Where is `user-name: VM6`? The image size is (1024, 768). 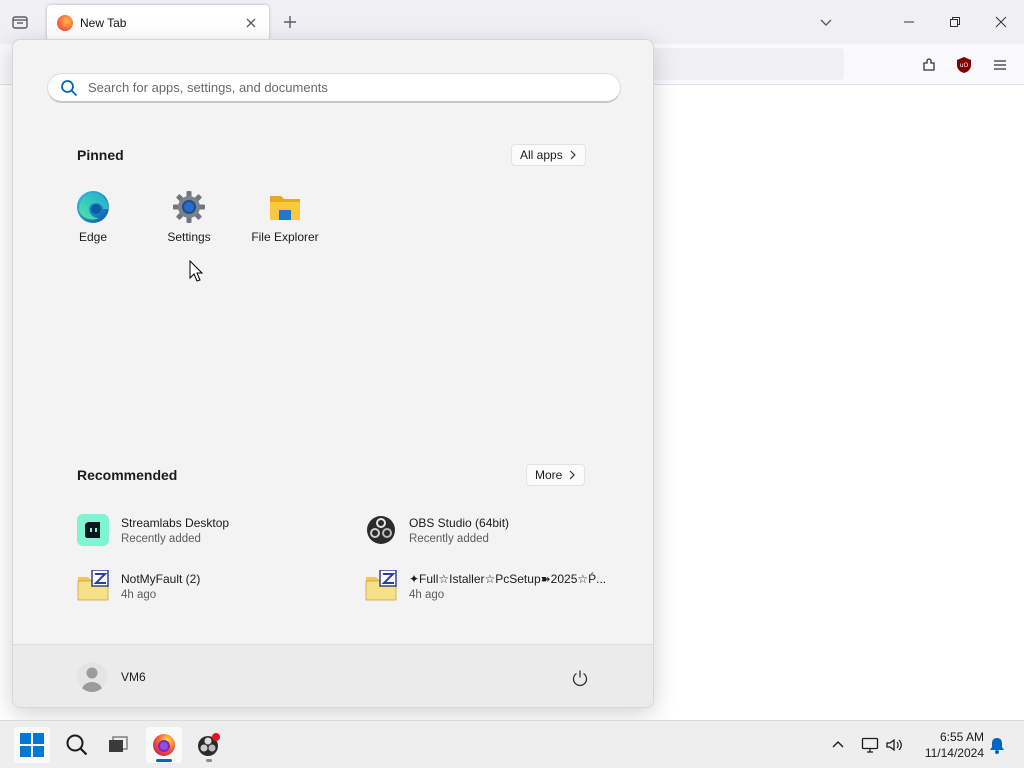
user-name: VM6 is located at coordinates (133, 677).